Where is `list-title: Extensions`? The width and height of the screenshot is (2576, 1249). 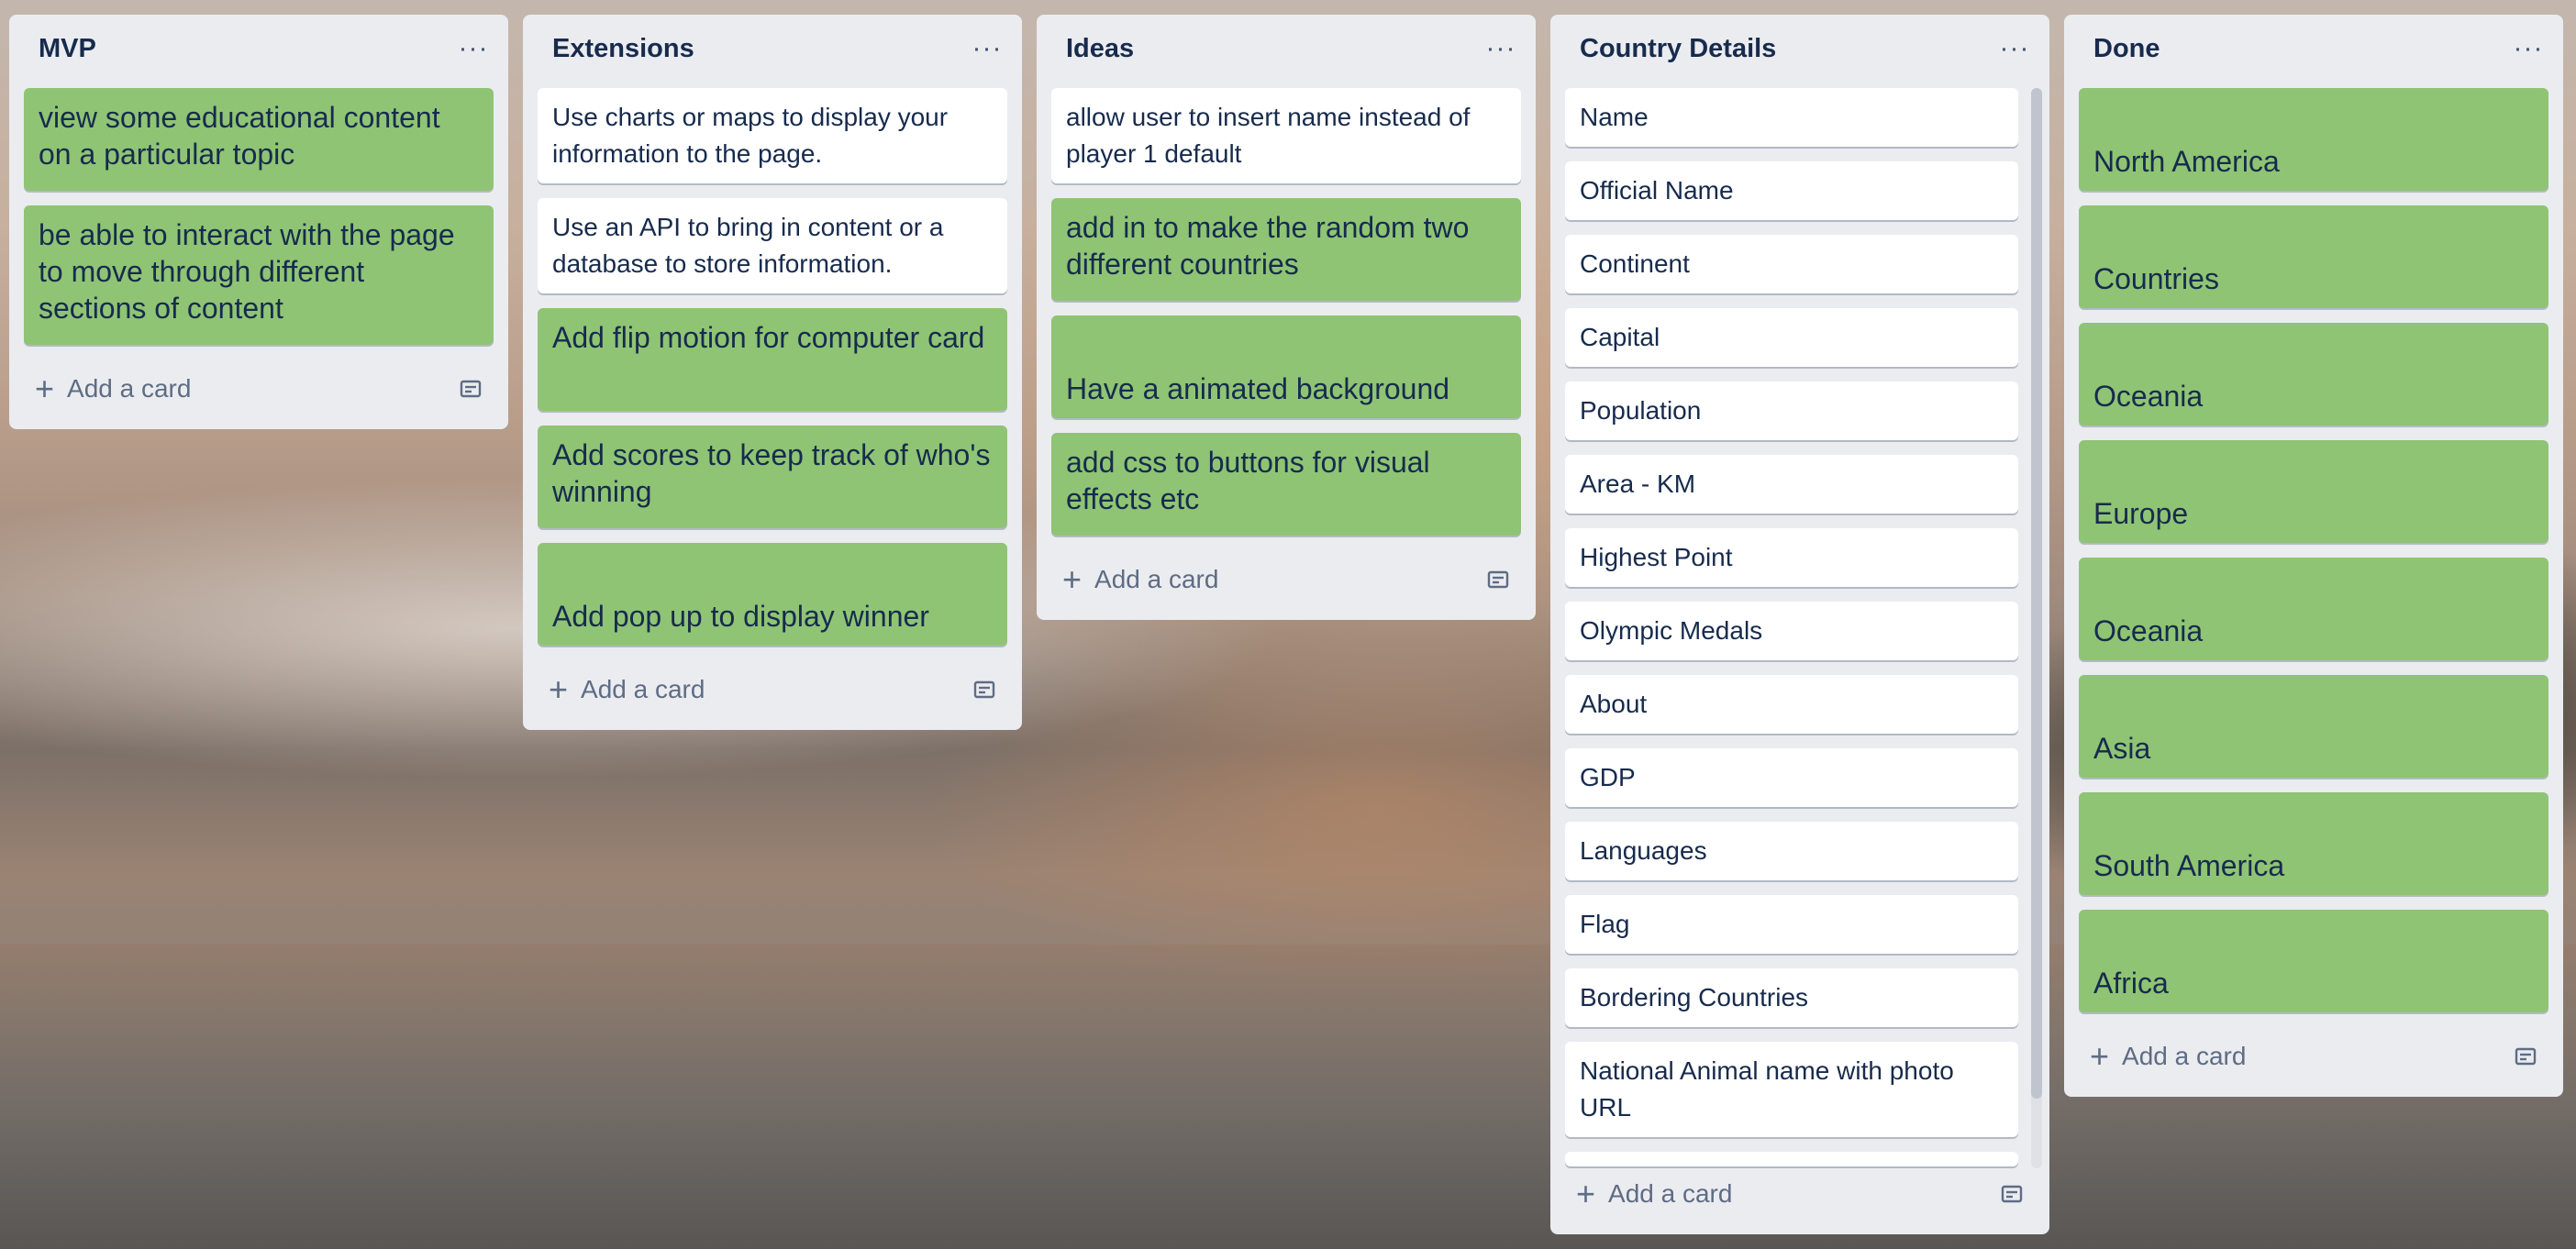 list-title: Extensions is located at coordinates (623, 49).